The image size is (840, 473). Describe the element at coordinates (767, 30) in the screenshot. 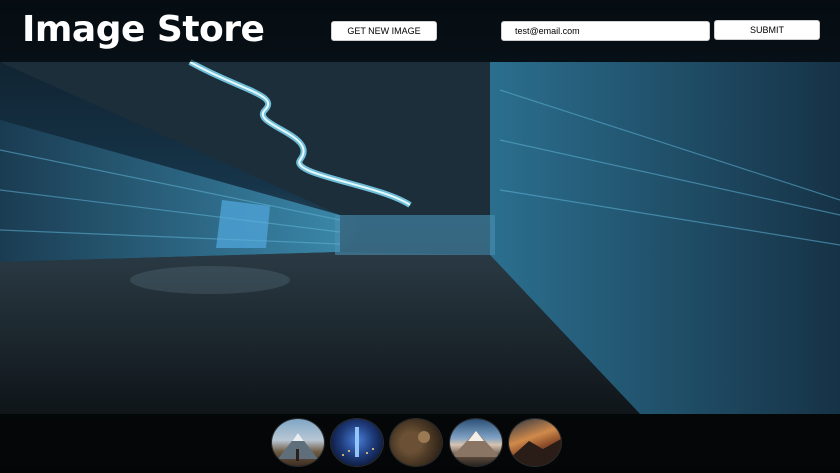

I see `submit-button: SUBMIT` at that location.